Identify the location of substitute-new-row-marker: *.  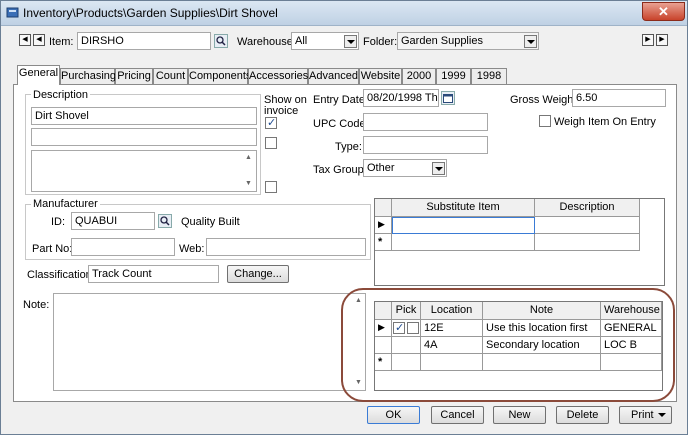
(383, 242).